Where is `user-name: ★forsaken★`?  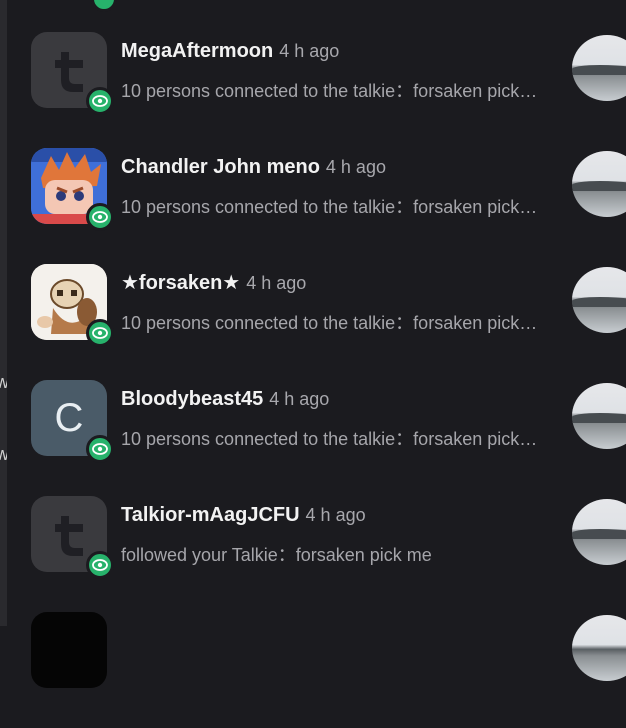
user-name: ★forsaken★ is located at coordinates (180, 283).